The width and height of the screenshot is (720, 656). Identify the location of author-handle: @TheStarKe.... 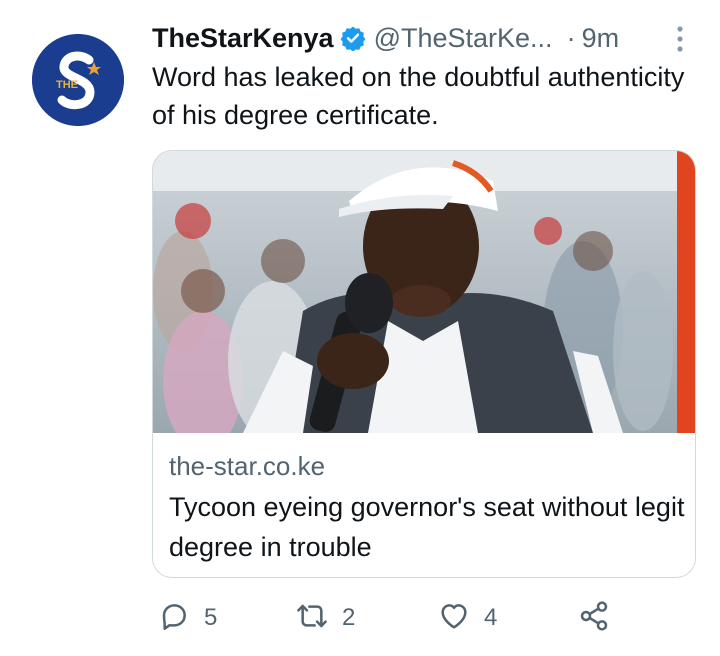
(463, 38).